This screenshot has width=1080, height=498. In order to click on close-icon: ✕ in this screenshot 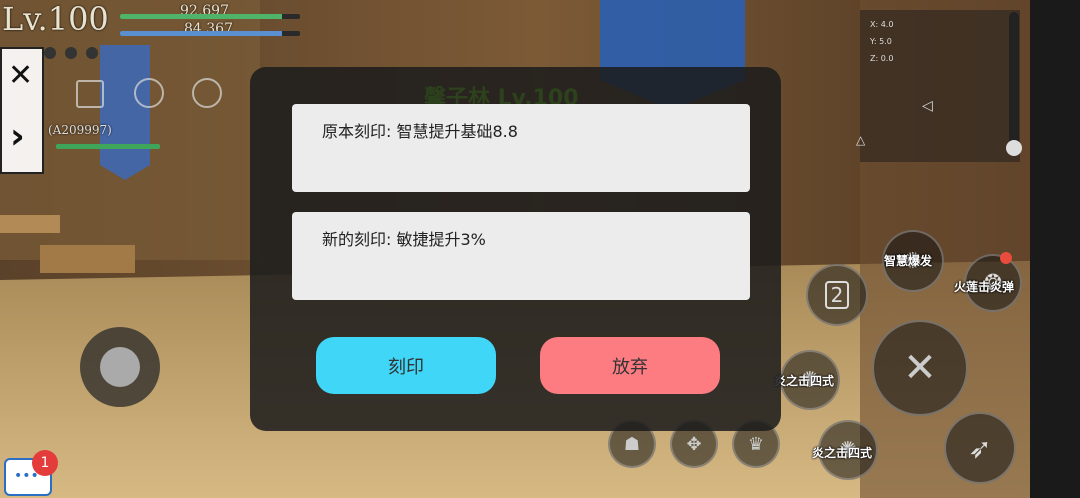, I will do `click(20, 76)`.